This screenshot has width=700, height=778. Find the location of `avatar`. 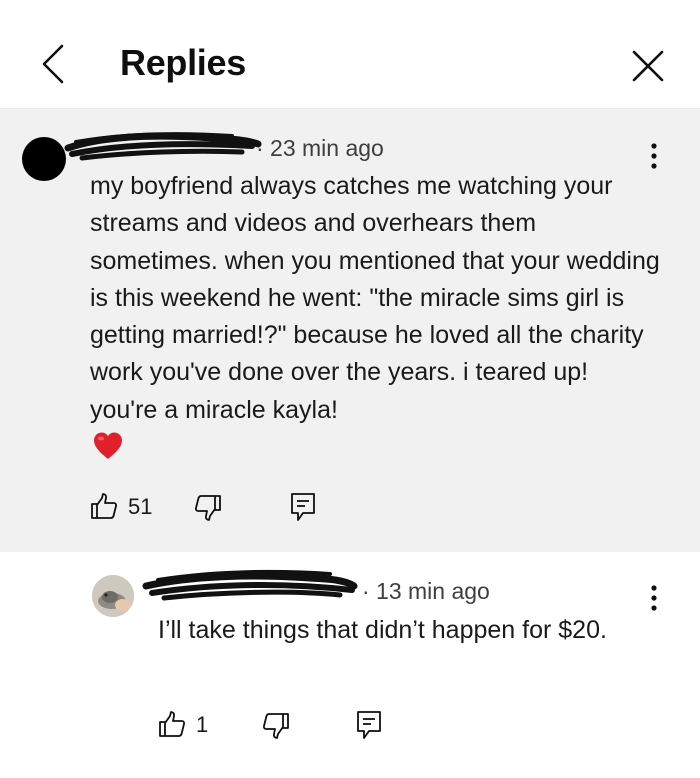

avatar is located at coordinates (44, 159).